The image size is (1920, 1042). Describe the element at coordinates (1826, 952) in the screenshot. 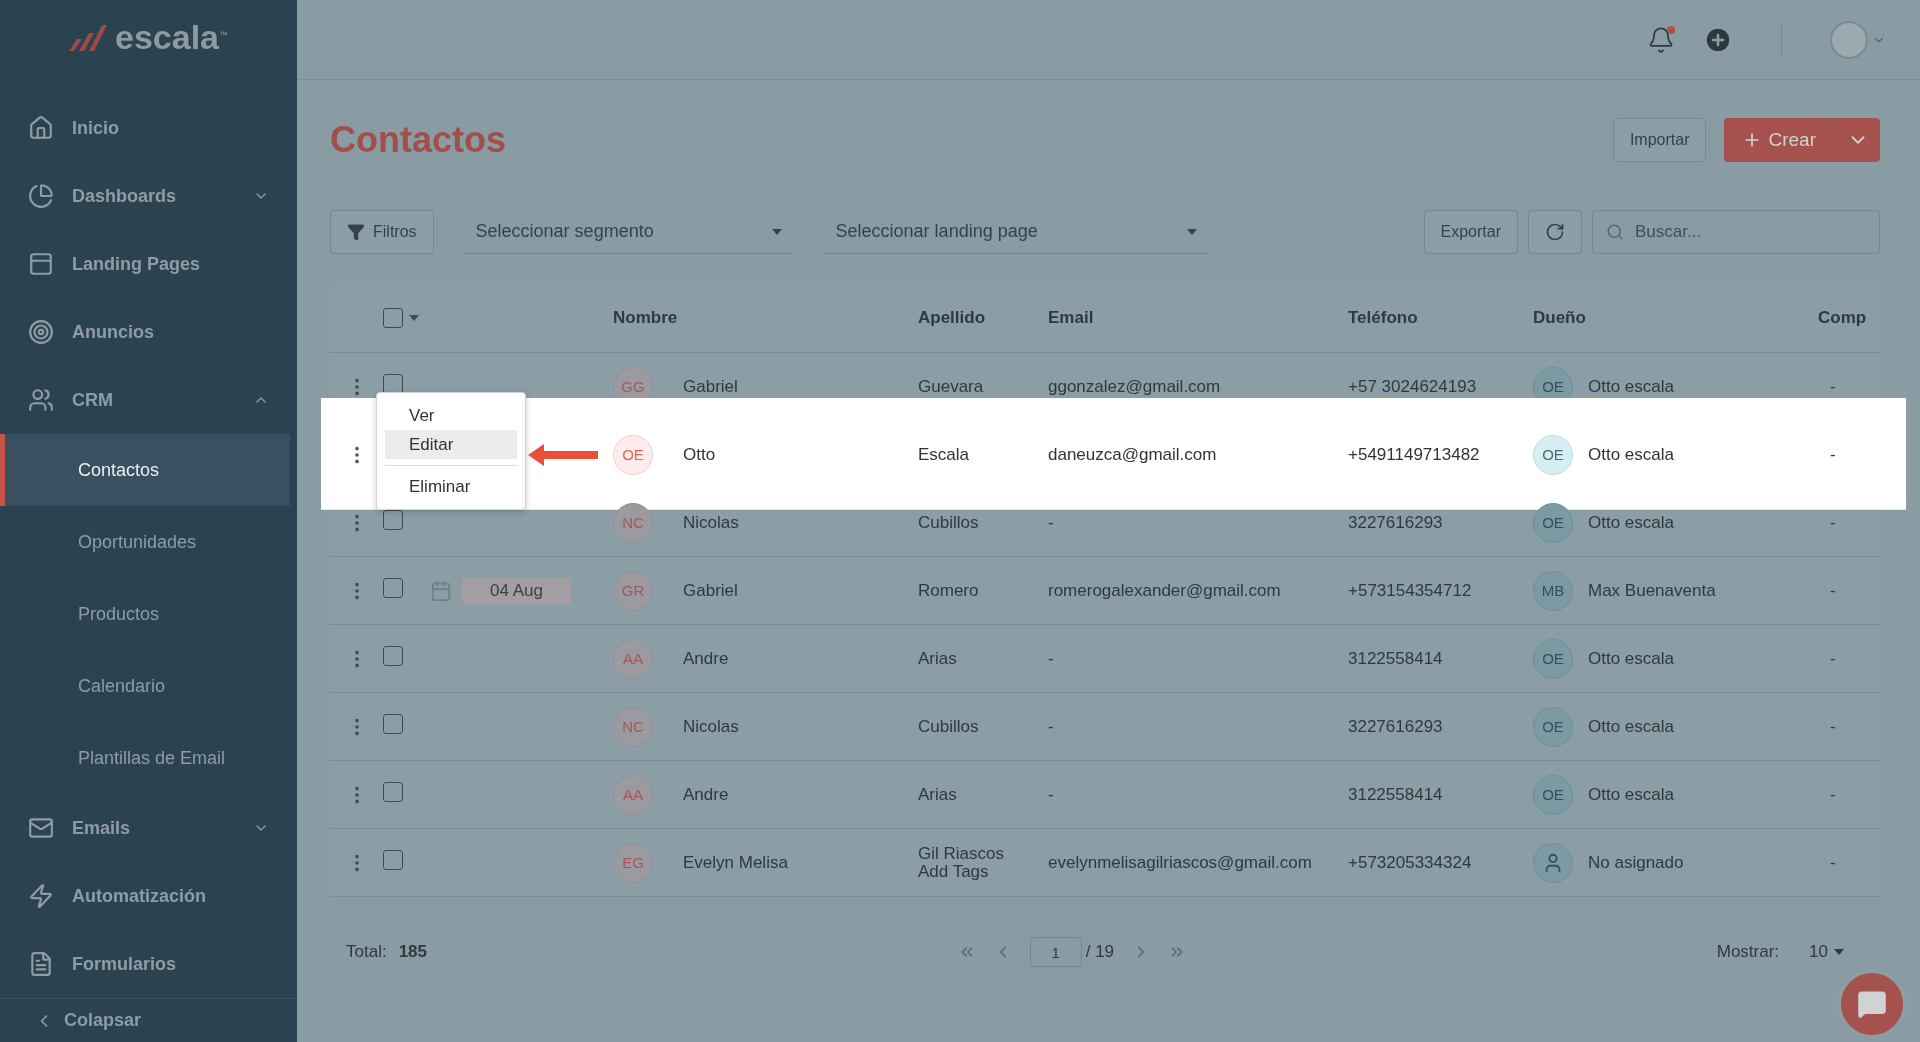

I see `page-size-select: 10` at that location.